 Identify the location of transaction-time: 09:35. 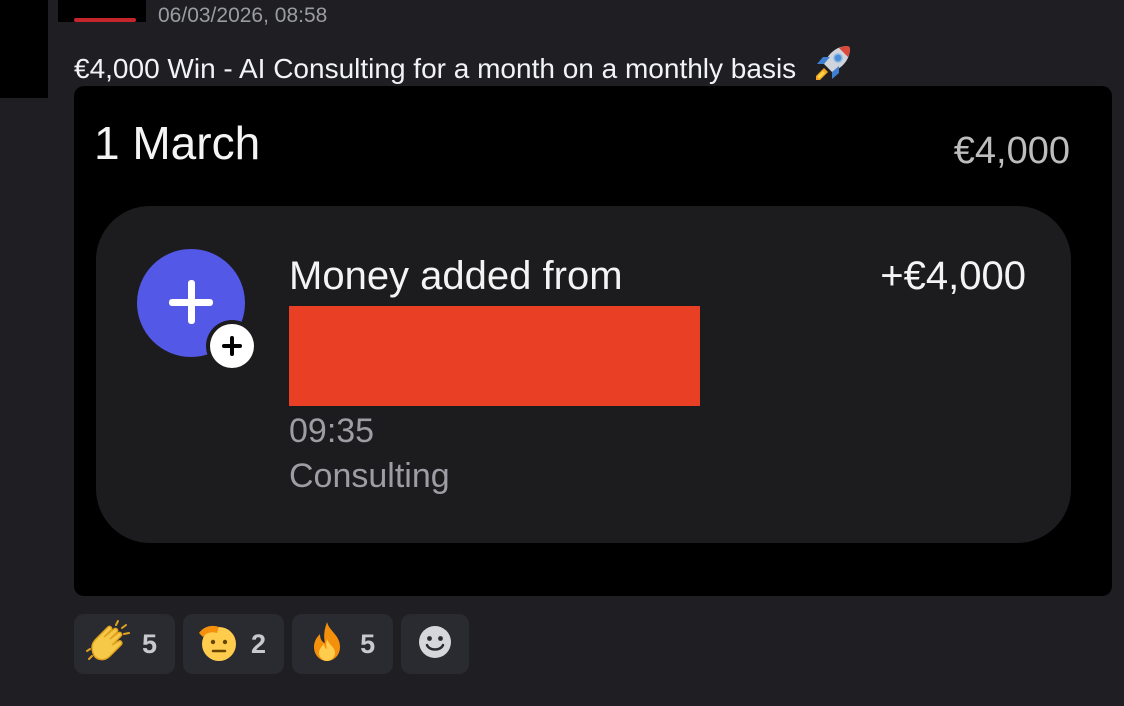
(332, 431).